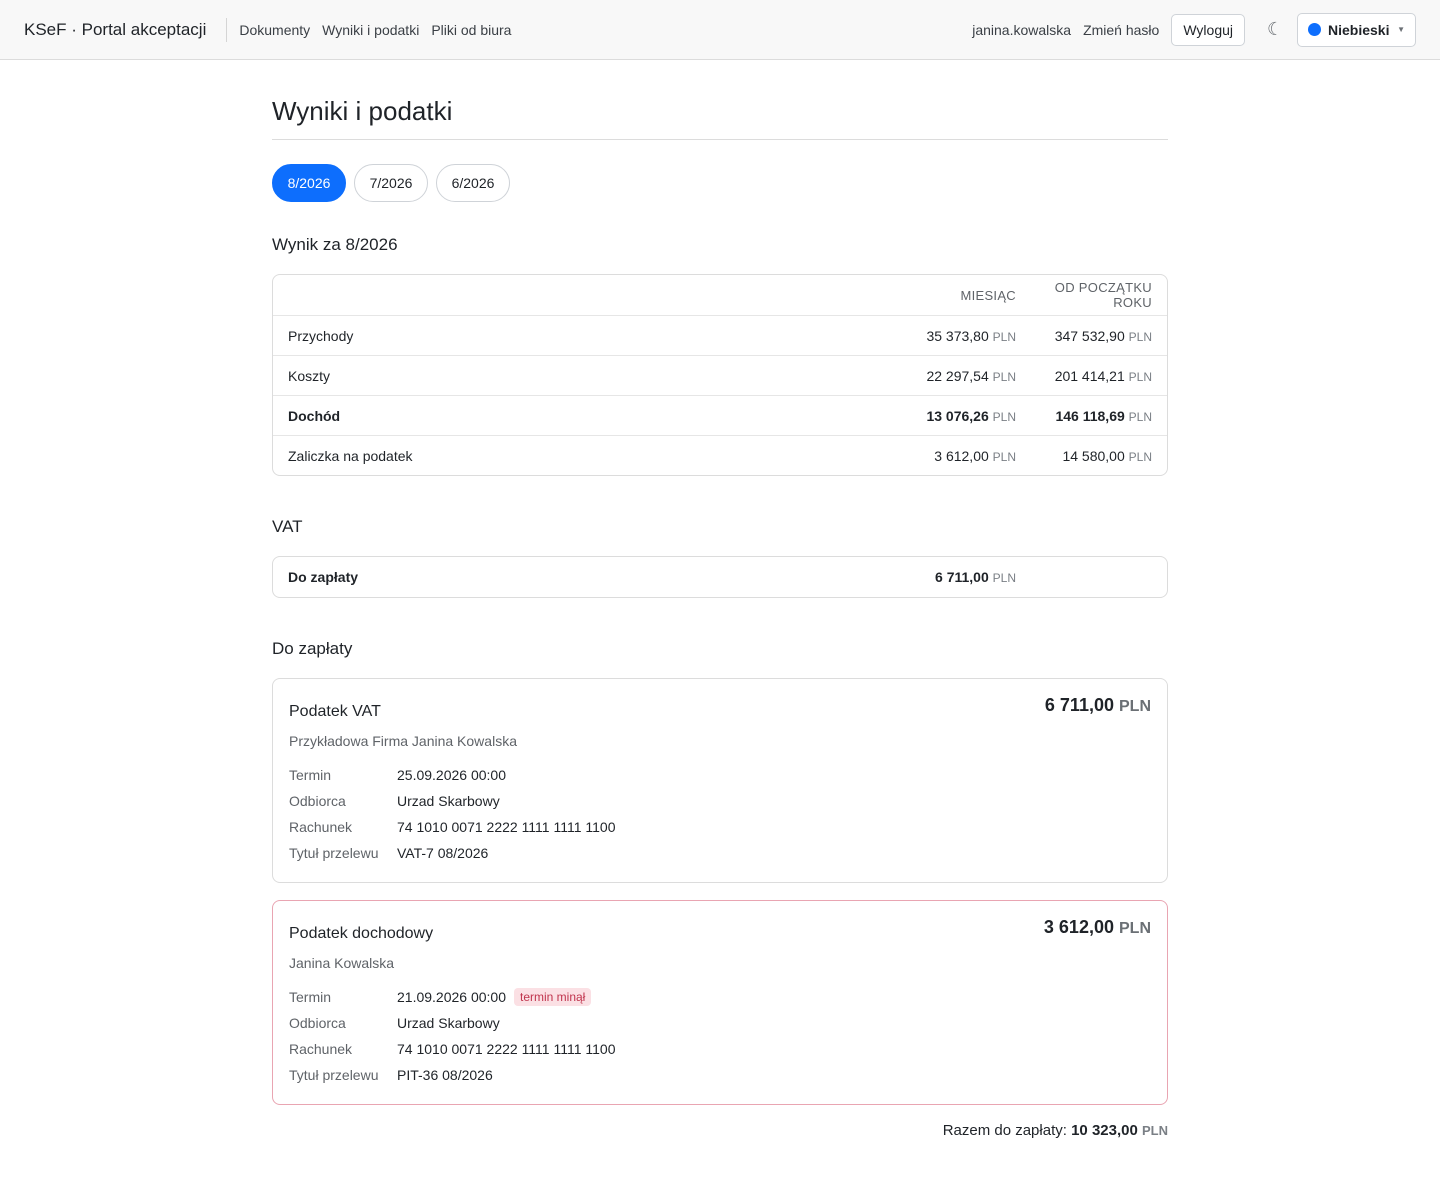 Image resolution: width=1440 pixels, height=1186 pixels. I want to click on total-to-pay: Razem do zapłaty: 10 323,00 PLN, so click(720, 1130).